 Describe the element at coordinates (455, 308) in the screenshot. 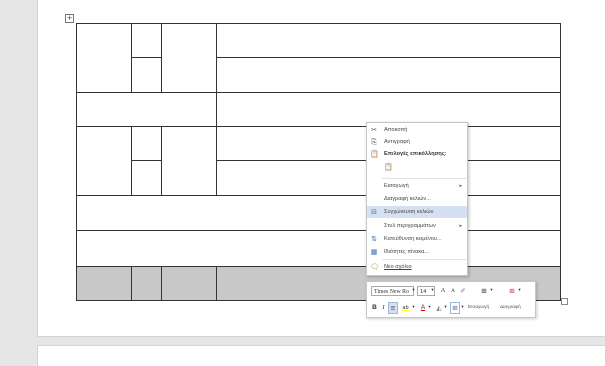

I see `borders-icon: ⊞` at that location.